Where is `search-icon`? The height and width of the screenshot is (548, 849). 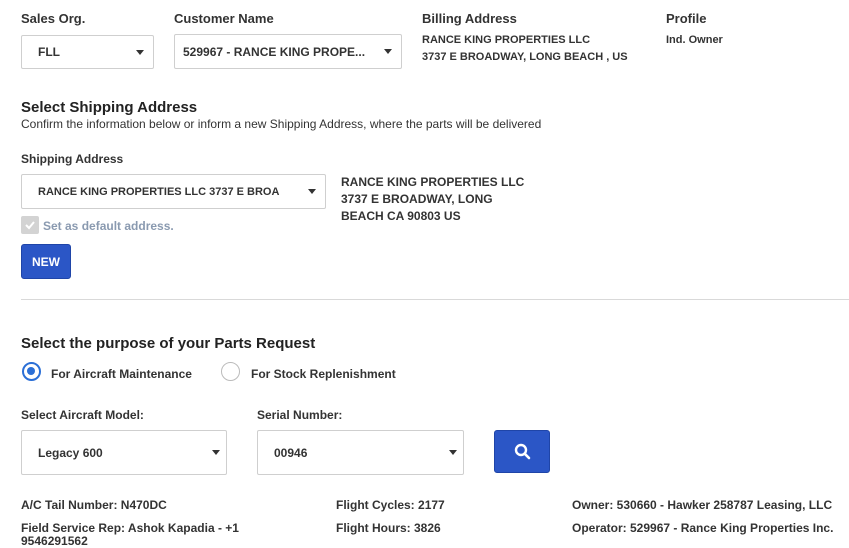
search-icon is located at coordinates (522, 451).